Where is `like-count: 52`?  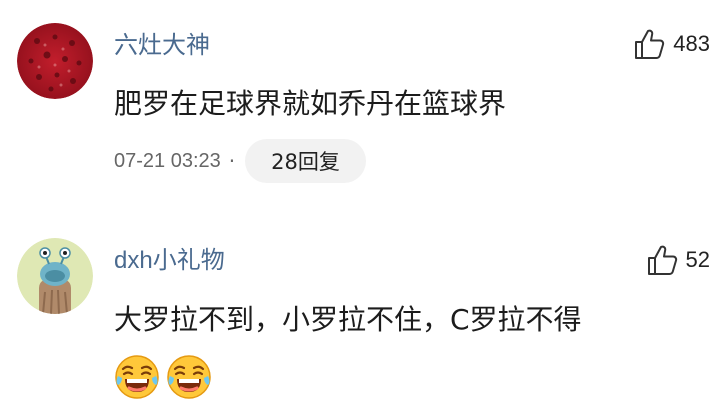 like-count: 52 is located at coordinates (697, 259).